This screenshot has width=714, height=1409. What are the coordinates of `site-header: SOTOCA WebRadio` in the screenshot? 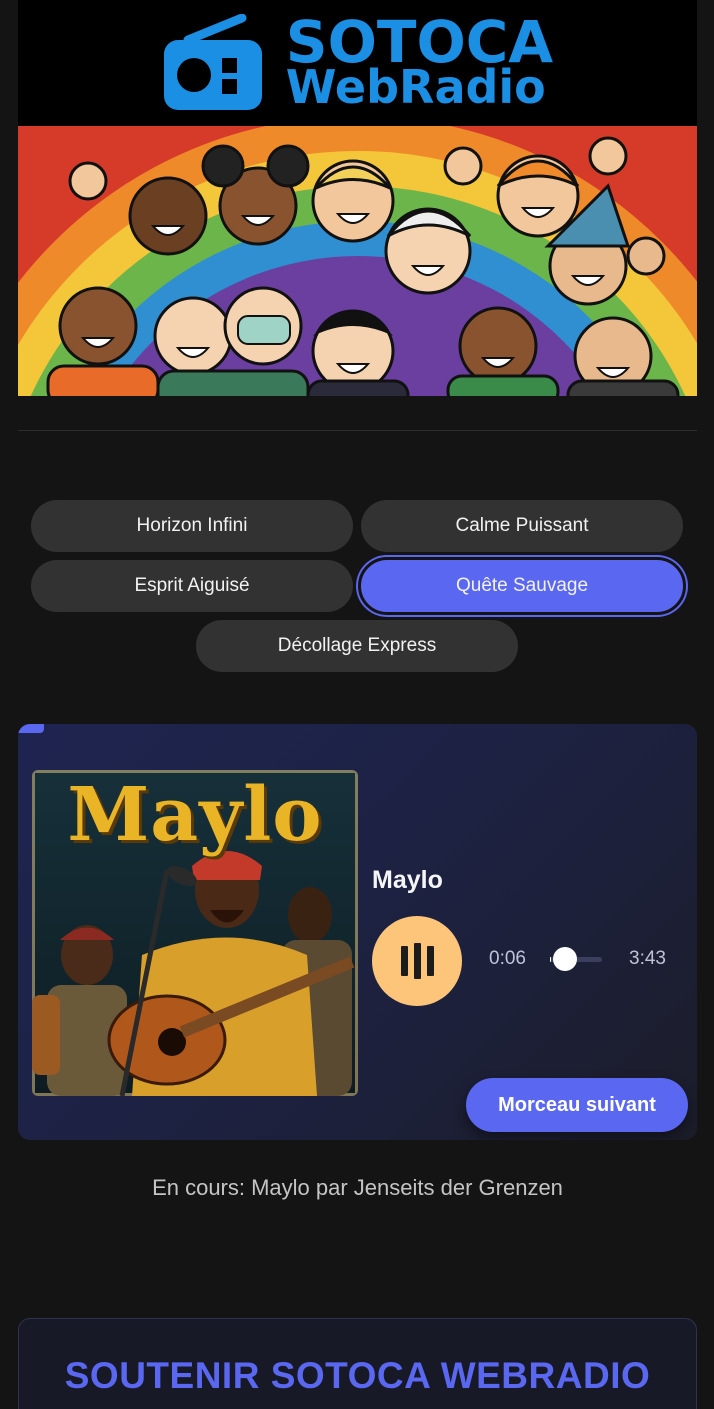 It's located at (357, 63).